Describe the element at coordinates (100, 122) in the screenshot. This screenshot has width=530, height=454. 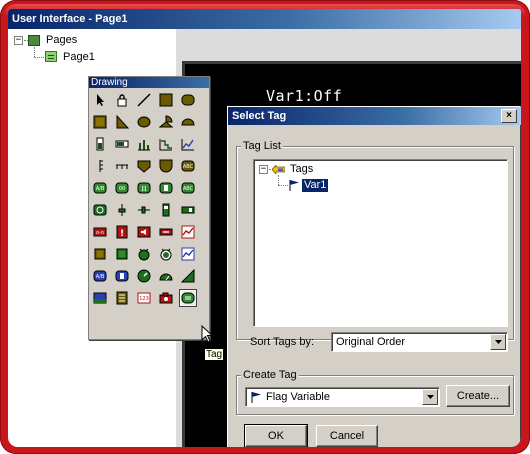
I see `3d-frame-tool-icon` at that location.